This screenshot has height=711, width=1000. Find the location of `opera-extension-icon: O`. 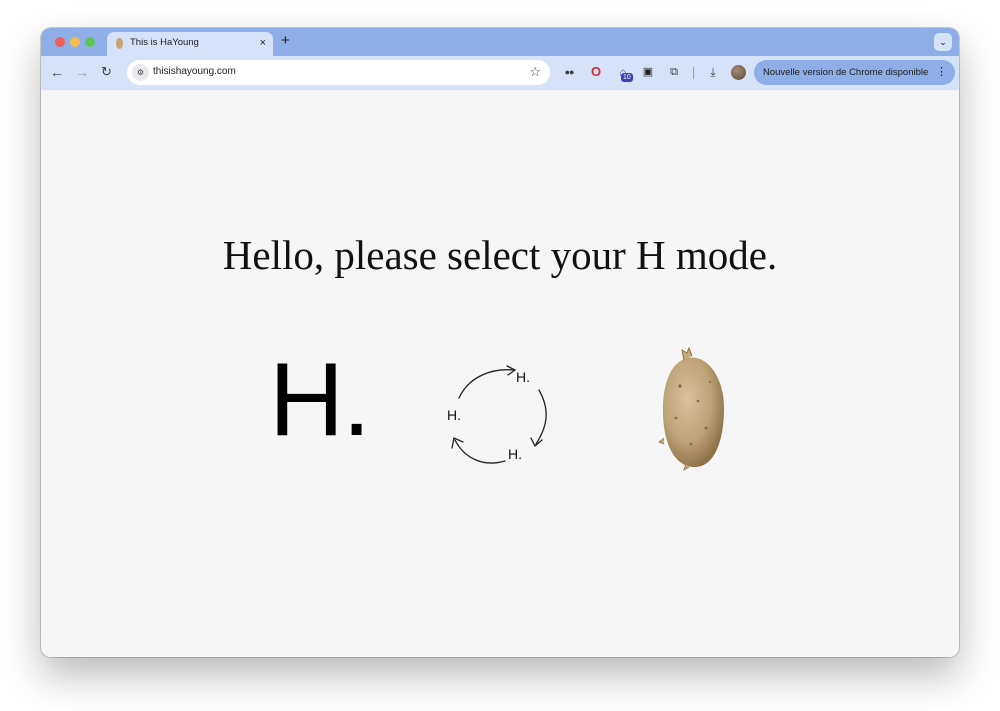

opera-extension-icon: O is located at coordinates (596, 72).